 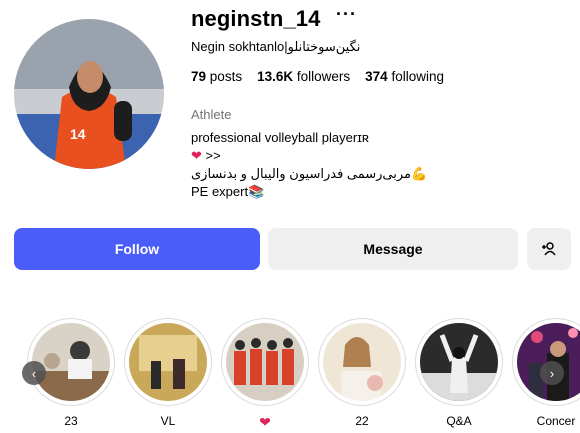 I want to click on profile-stats: 79 posts 13.6K followers 374 following, so click(x=317, y=76).